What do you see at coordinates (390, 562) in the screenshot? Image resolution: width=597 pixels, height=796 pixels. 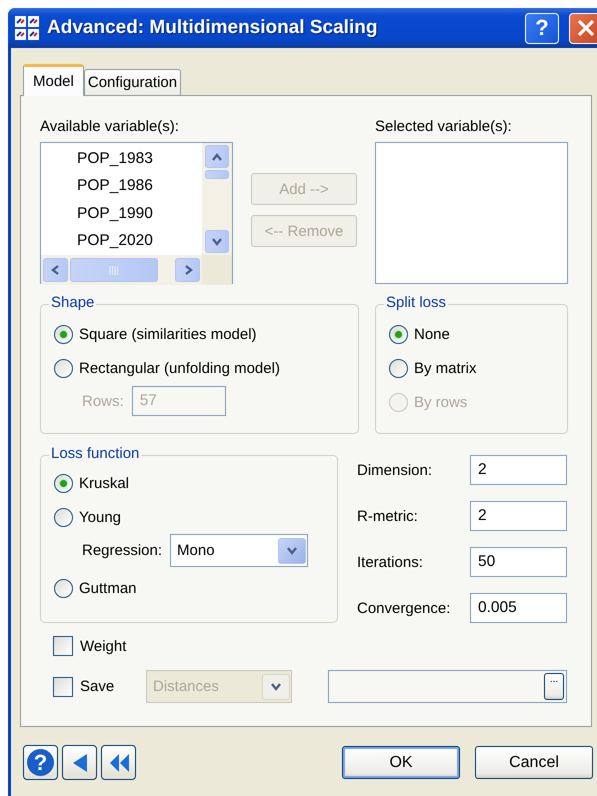 I see `field-label: Iterations:` at bounding box center [390, 562].